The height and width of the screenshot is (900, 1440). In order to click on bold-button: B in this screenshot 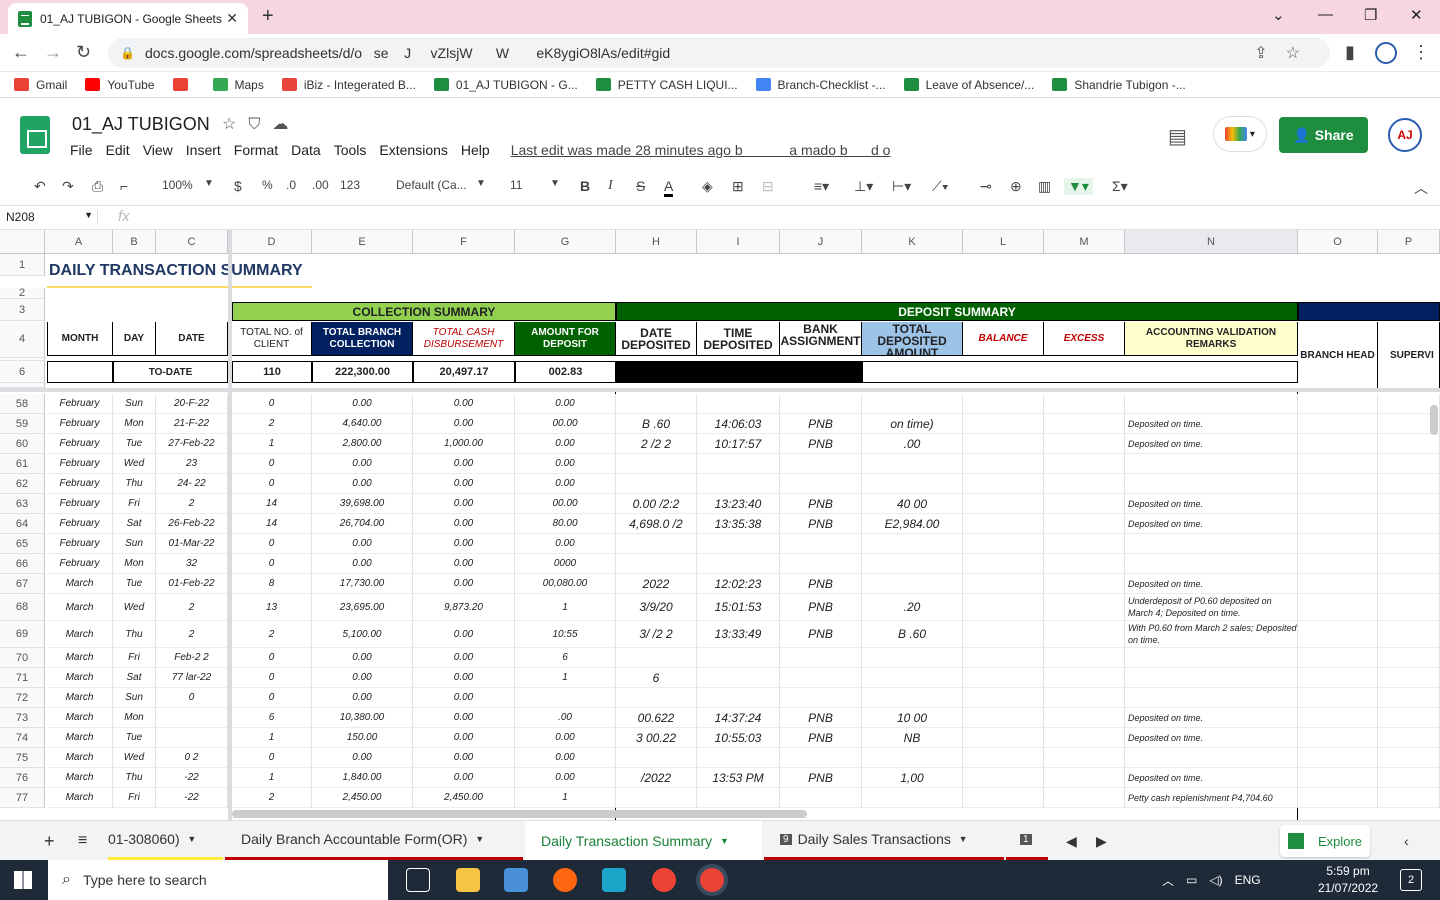, I will do `click(585, 186)`.